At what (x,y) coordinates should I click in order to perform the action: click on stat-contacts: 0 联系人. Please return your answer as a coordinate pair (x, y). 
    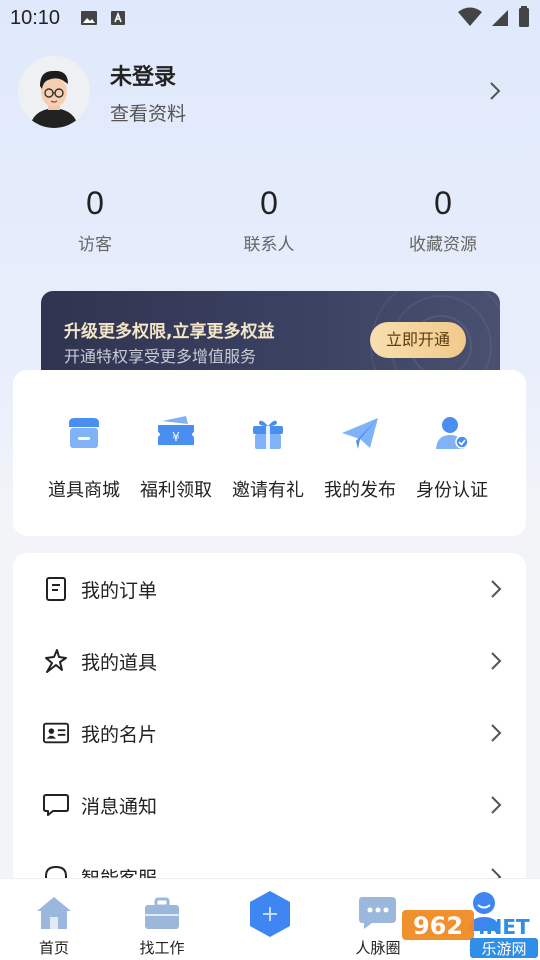
    Looking at the image, I should click on (269, 220).